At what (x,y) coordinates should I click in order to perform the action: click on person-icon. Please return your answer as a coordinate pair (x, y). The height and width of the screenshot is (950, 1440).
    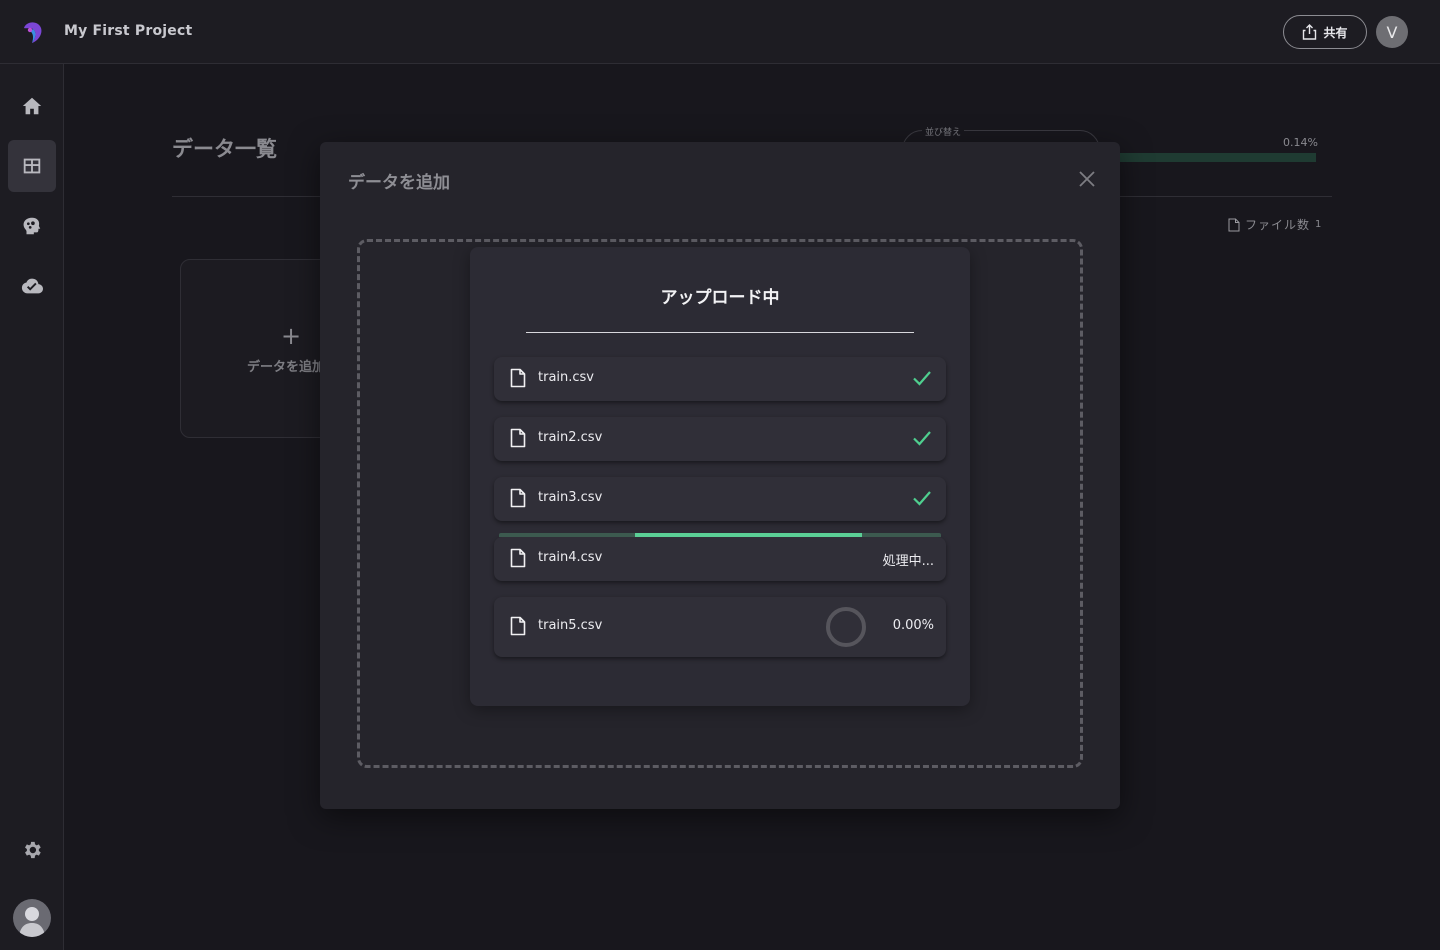
    Looking at the image, I should click on (32, 922).